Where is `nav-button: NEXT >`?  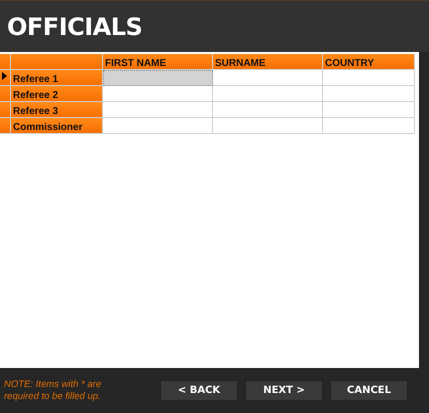 nav-button: NEXT > is located at coordinates (284, 390).